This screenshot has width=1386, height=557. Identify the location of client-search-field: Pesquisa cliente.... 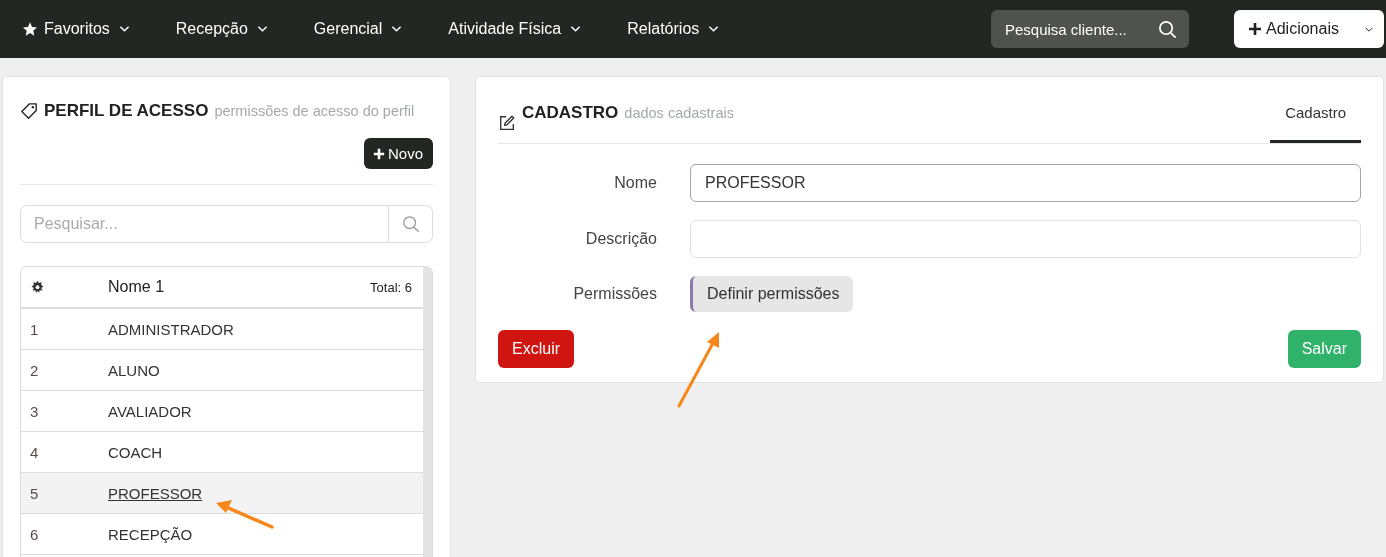
(1090, 29).